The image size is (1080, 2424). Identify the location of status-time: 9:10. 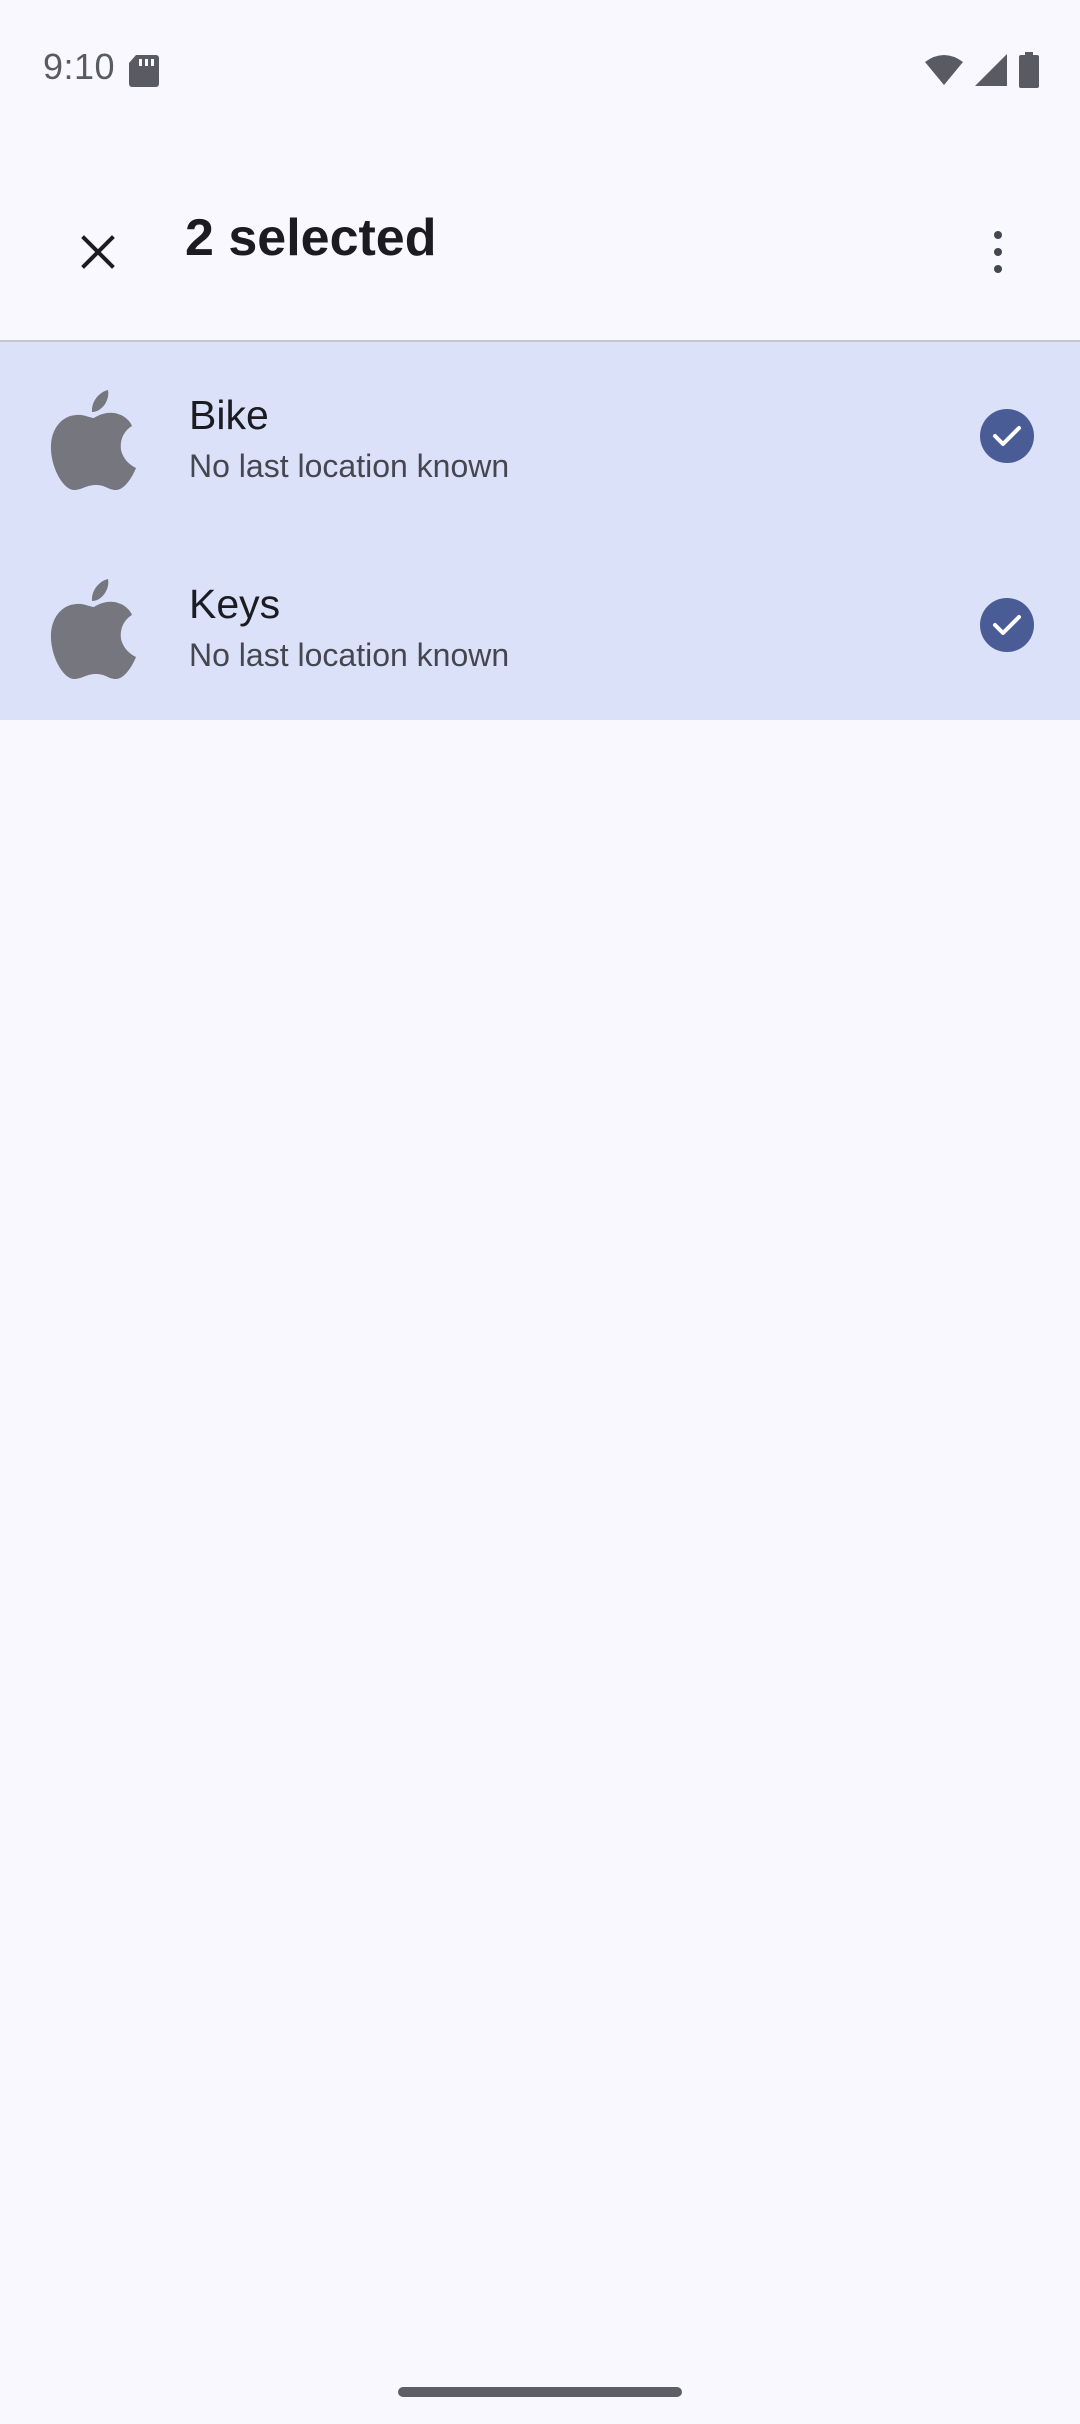
(79, 66).